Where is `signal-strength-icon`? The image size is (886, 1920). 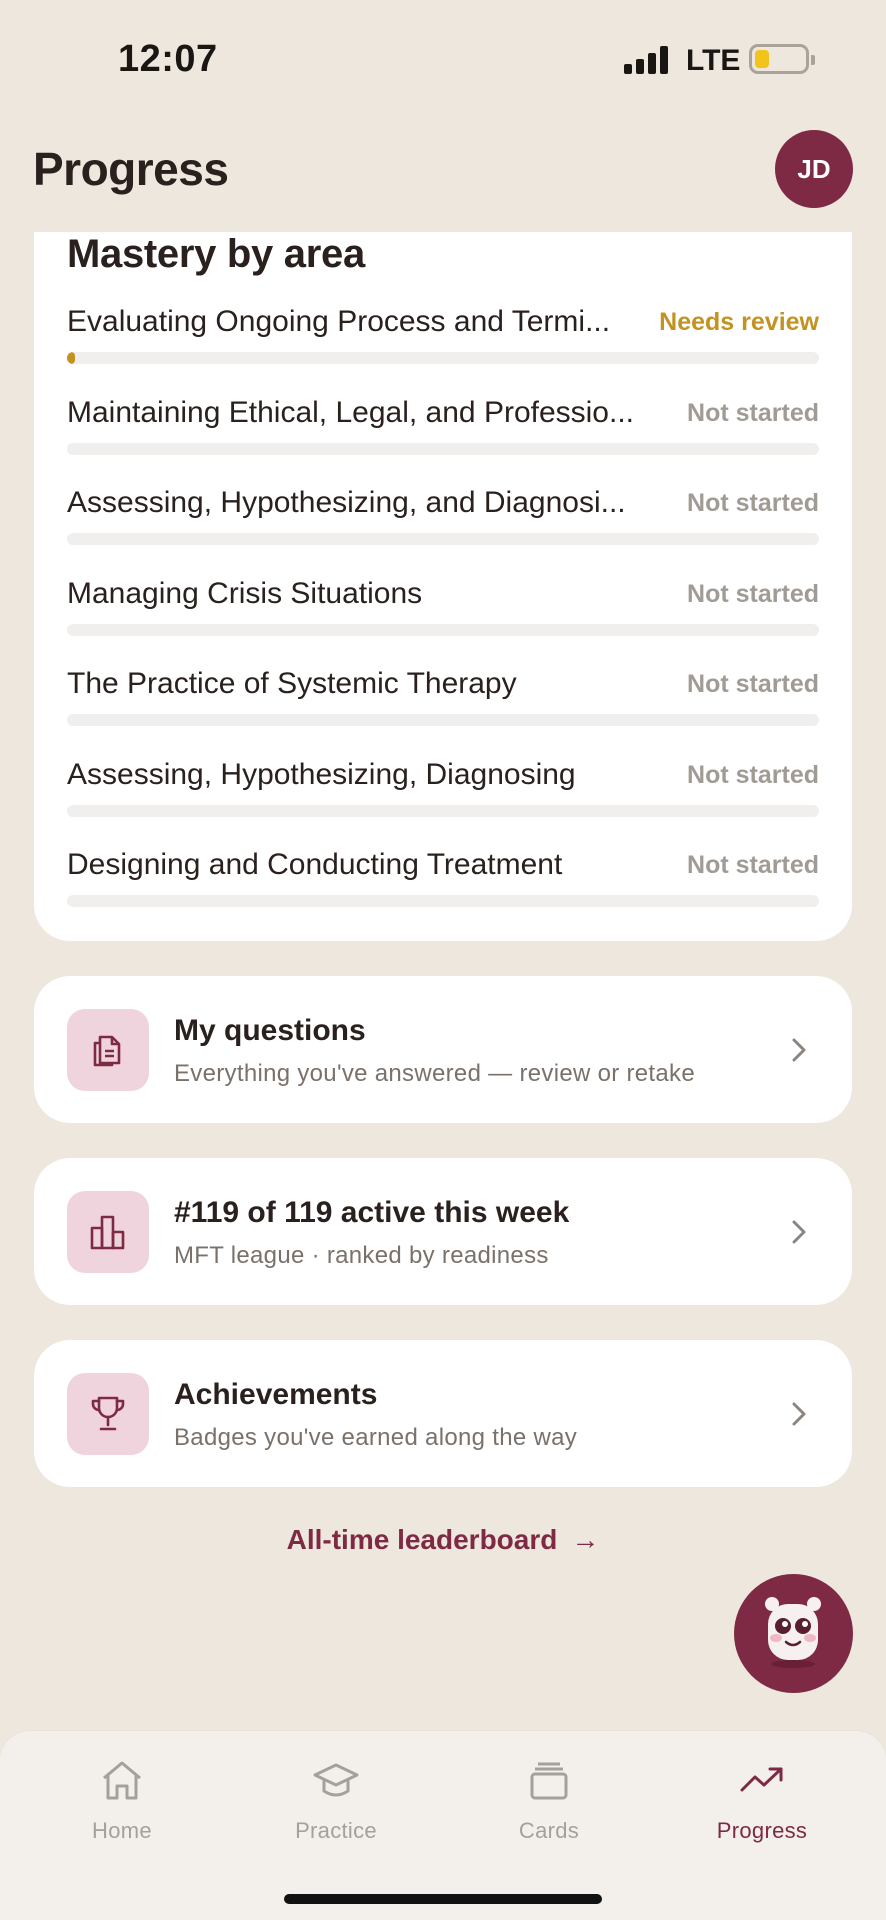
signal-strength-icon is located at coordinates (647, 60).